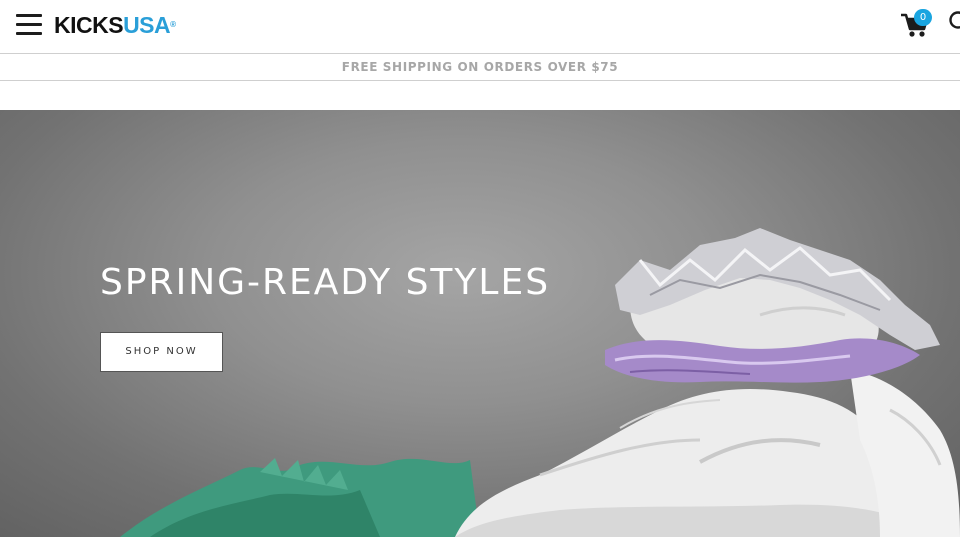 The height and width of the screenshot is (537, 960). What do you see at coordinates (89, 25) in the screenshot?
I see `logo-kicks-text: KICKS` at bounding box center [89, 25].